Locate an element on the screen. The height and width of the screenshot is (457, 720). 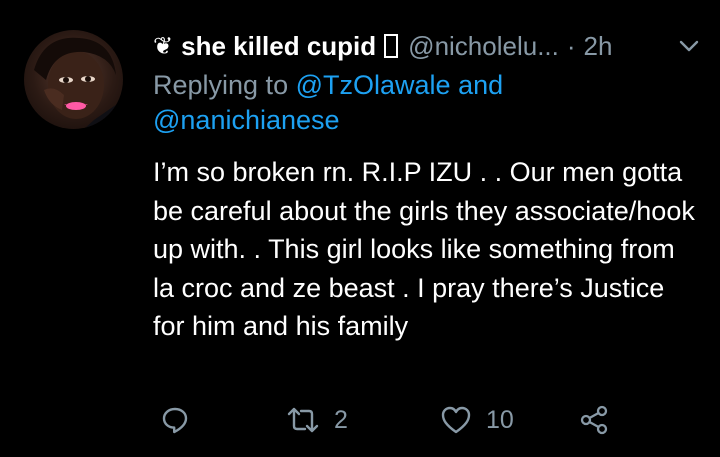
reply-button is located at coordinates (175, 420).